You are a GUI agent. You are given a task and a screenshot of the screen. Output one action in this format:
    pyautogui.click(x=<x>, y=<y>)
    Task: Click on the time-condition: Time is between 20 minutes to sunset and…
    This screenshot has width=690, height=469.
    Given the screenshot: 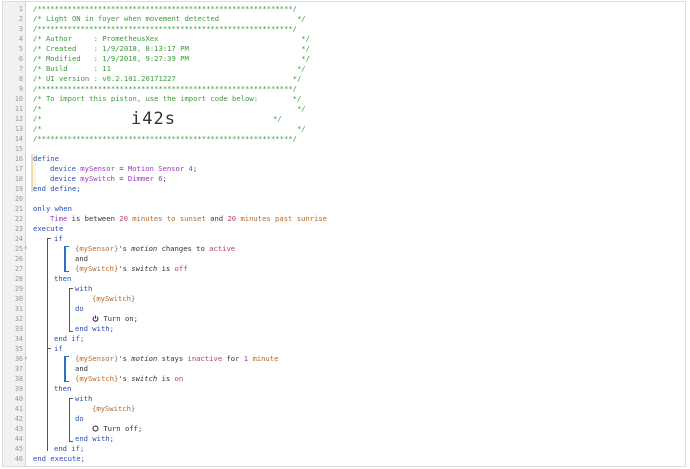 What is the action you would take?
    pyautogui.click(x=188, y=219)
    